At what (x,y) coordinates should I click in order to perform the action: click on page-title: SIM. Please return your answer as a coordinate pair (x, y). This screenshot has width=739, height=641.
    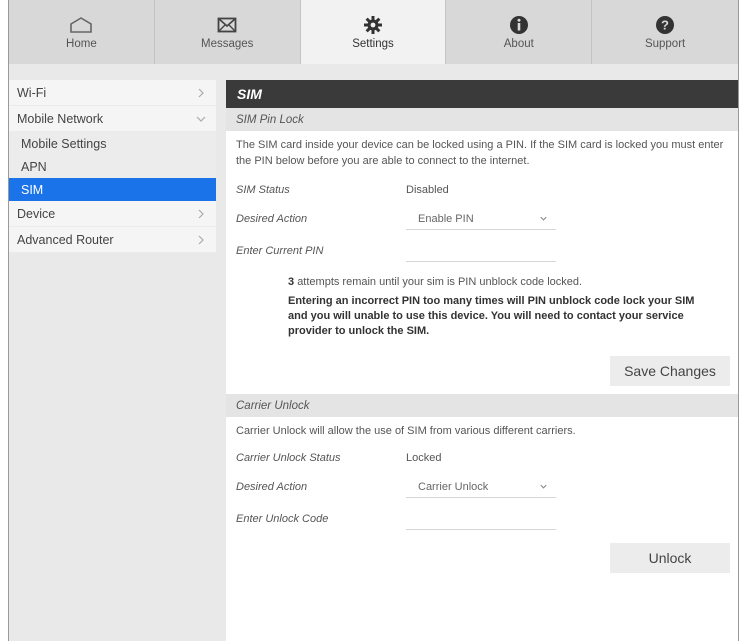
    Looking at the image, I should click on (482, 94).